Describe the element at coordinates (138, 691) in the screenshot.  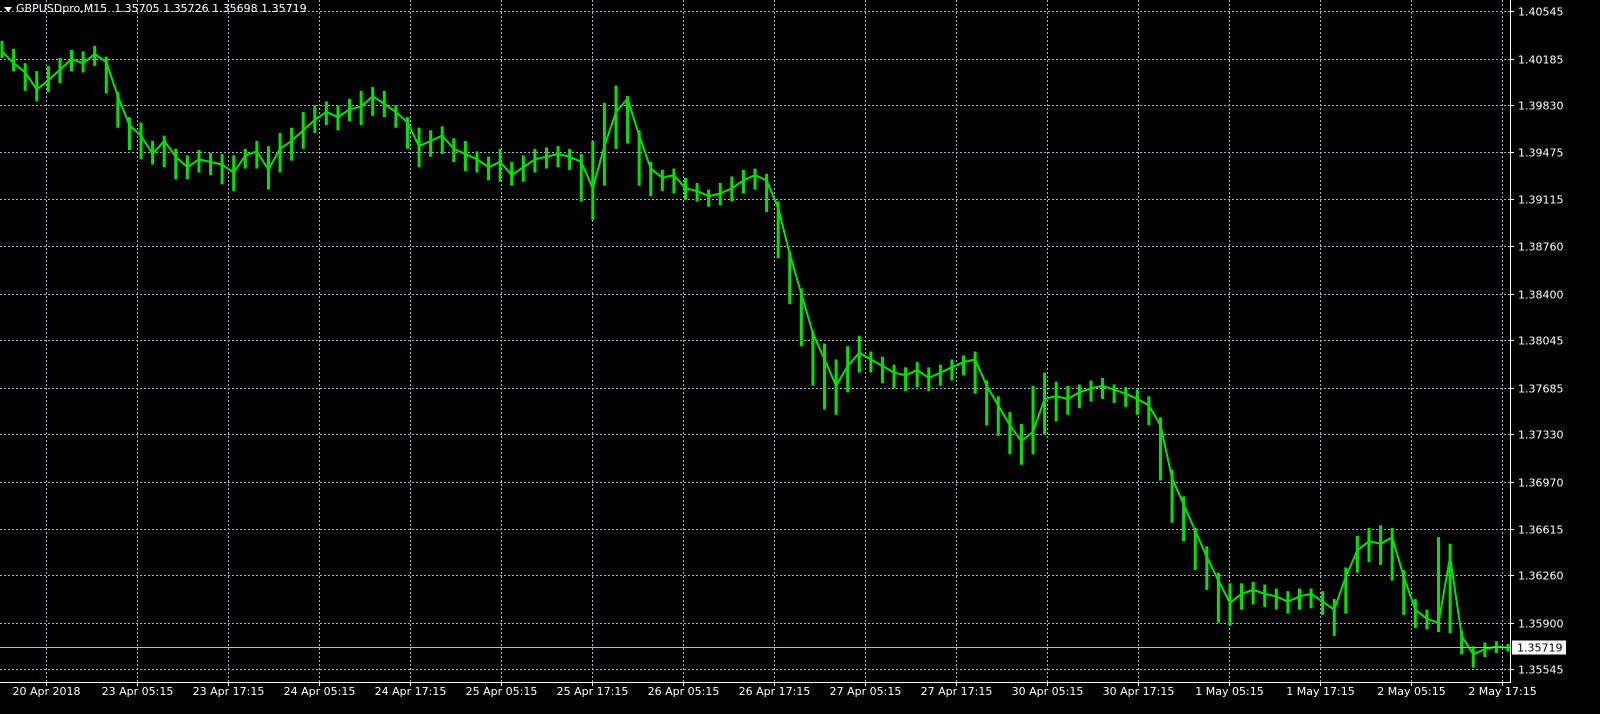
I see `x-tick-label: 23 Apr 05:15` at that location.